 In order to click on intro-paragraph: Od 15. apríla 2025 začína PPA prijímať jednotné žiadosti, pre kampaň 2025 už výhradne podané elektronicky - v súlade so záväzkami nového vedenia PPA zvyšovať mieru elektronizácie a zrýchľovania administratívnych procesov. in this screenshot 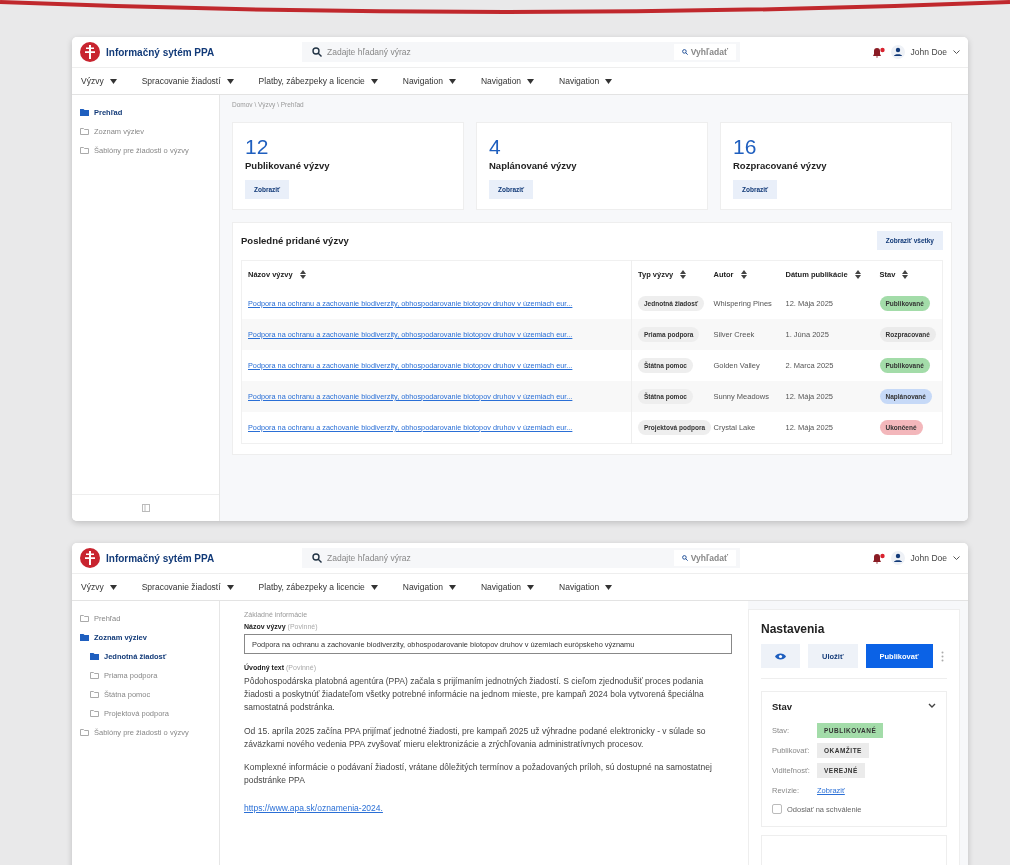, I will do `click(475, 737)`.